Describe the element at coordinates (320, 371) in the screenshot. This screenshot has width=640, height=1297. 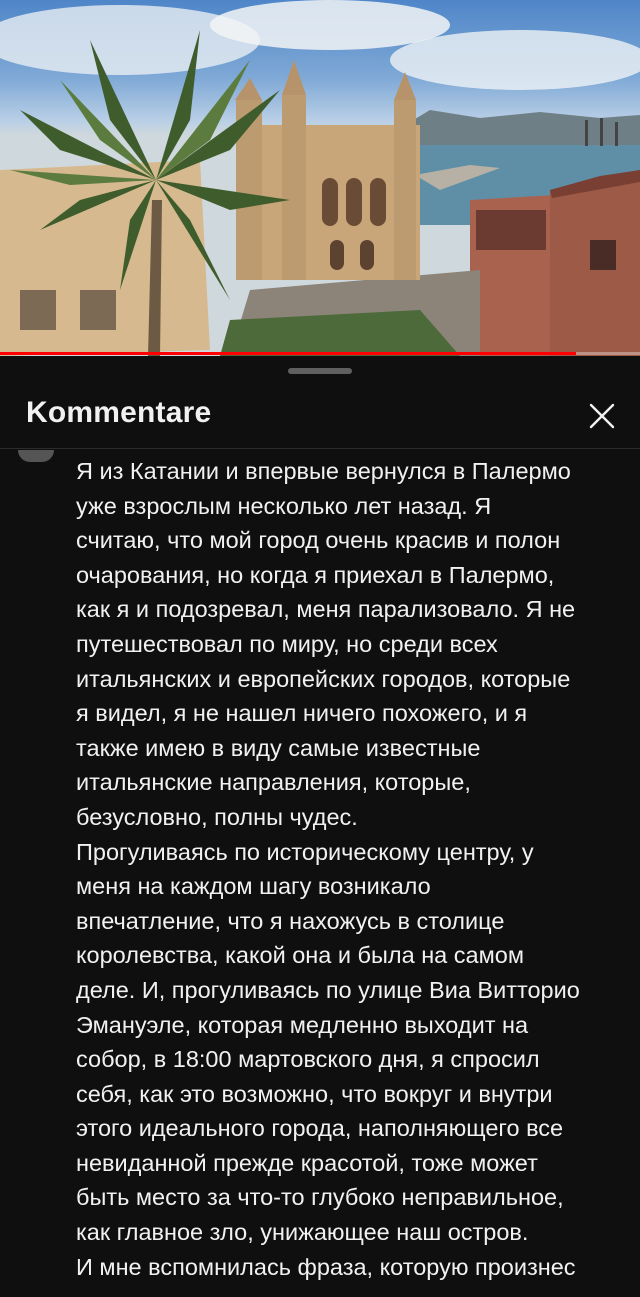
I see `drag-handle` at that location.